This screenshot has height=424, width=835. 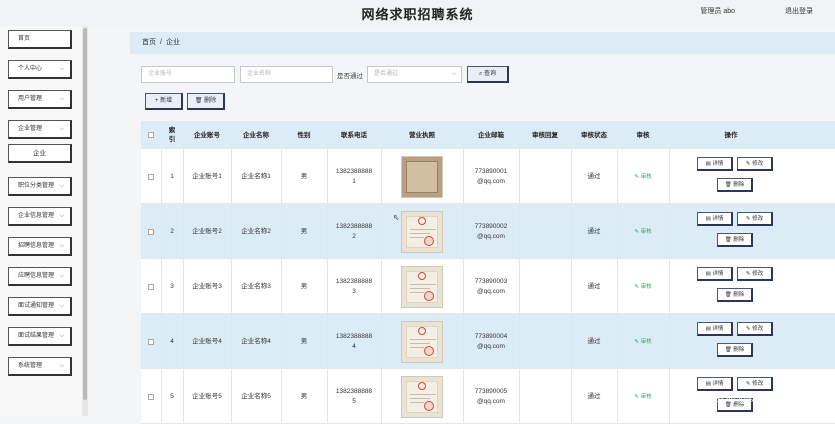 What do you see at coordinates (36, 276) in the screenshot?
I see `sidebar-item-label: 应聘信息管理` at bounding box center [36, 276].